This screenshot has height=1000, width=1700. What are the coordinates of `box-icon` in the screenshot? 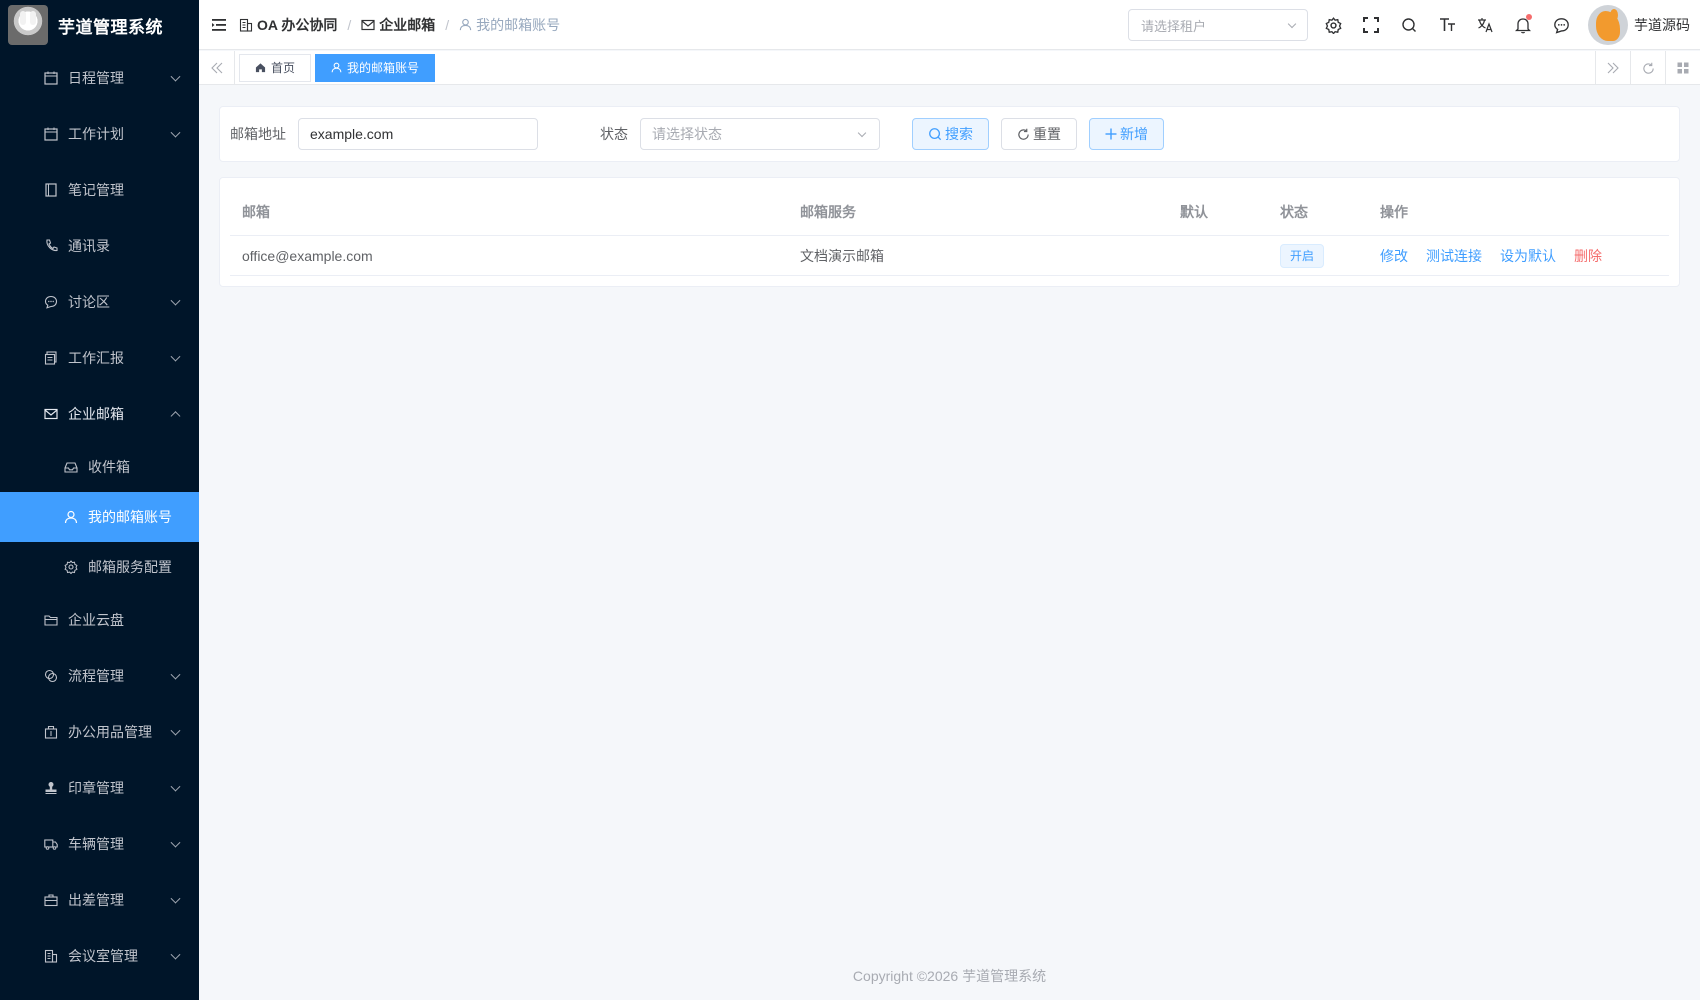 It's located at (51, 732).